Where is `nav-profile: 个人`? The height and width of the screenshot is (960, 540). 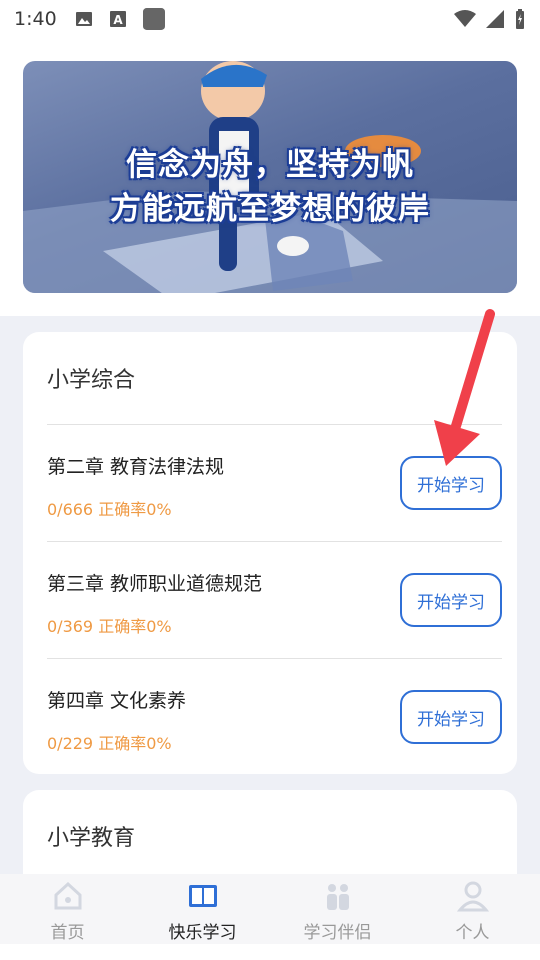
nav-profile: 个人 is located at coordinates (472, 909).